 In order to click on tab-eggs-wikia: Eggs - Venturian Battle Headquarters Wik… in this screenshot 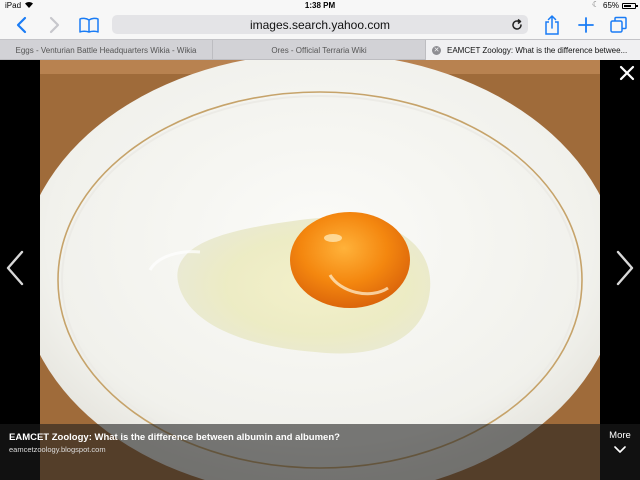, I will do `click(106, 50)`.